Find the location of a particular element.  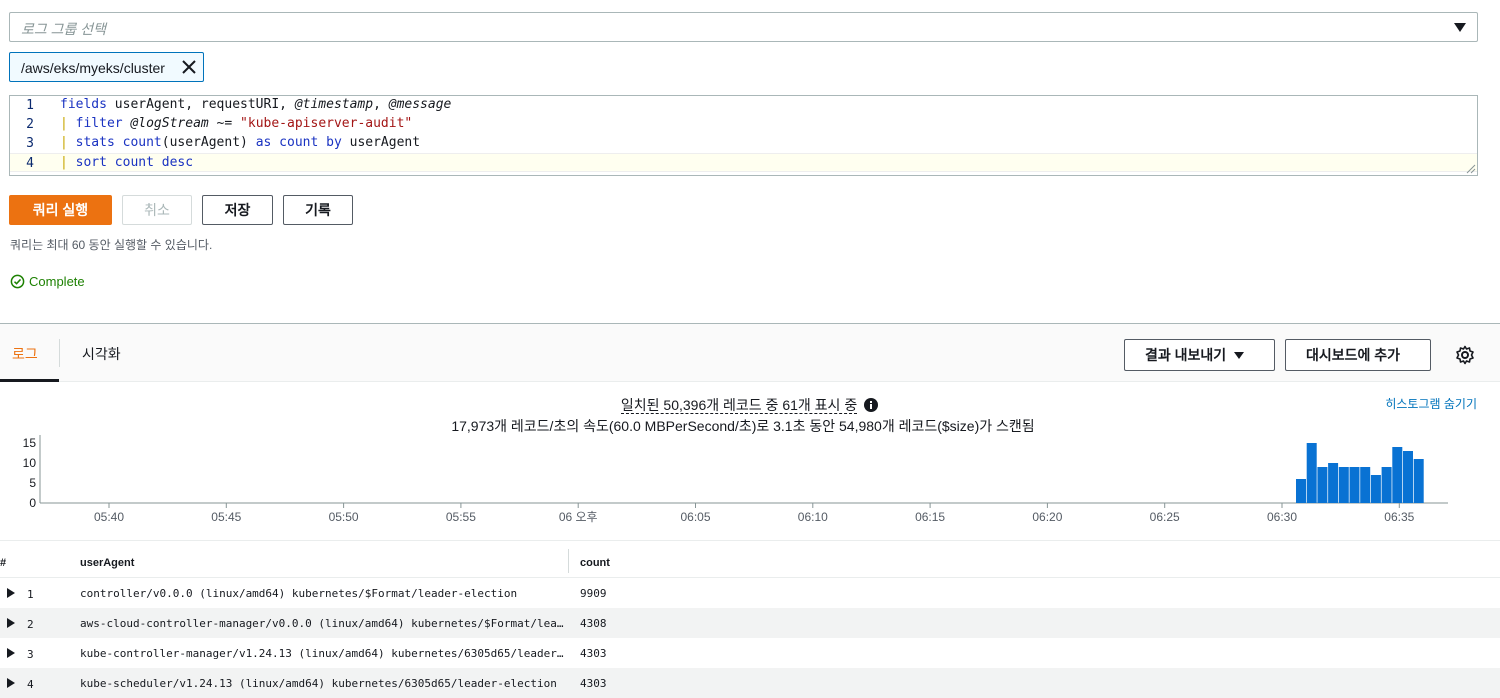

gear-icon is located at coordinates (1465, 355).